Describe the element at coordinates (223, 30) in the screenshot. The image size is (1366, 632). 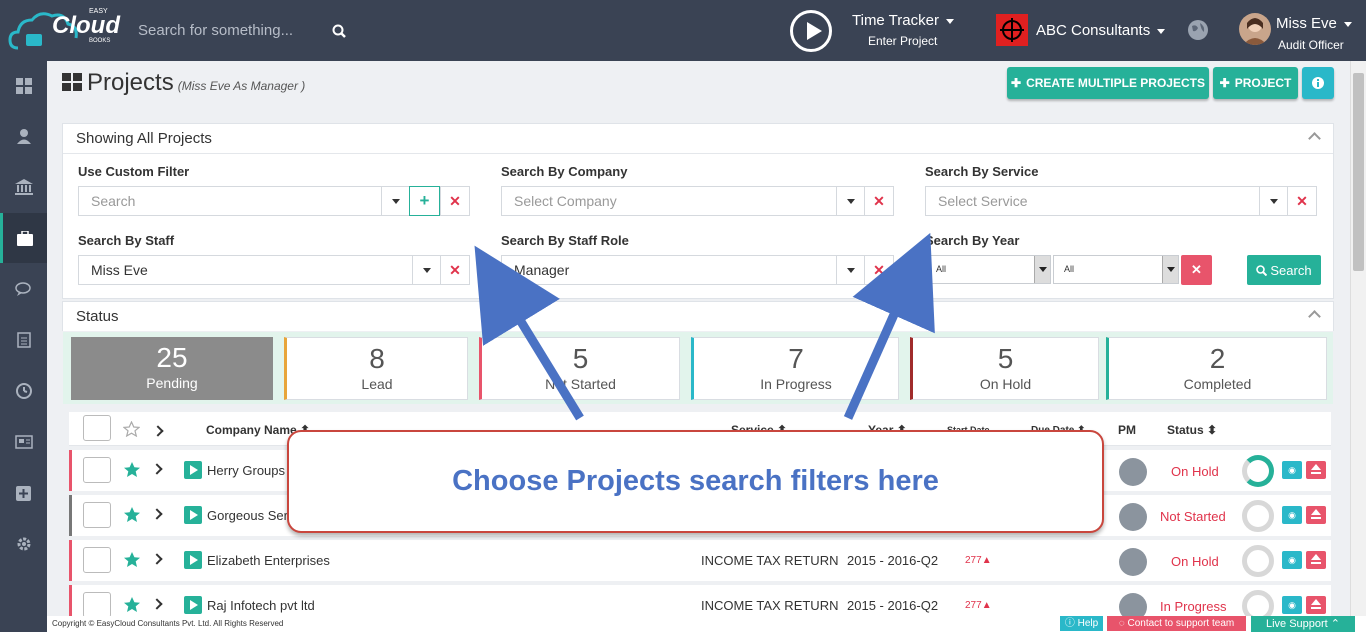
I see `global-search-input` at that location.